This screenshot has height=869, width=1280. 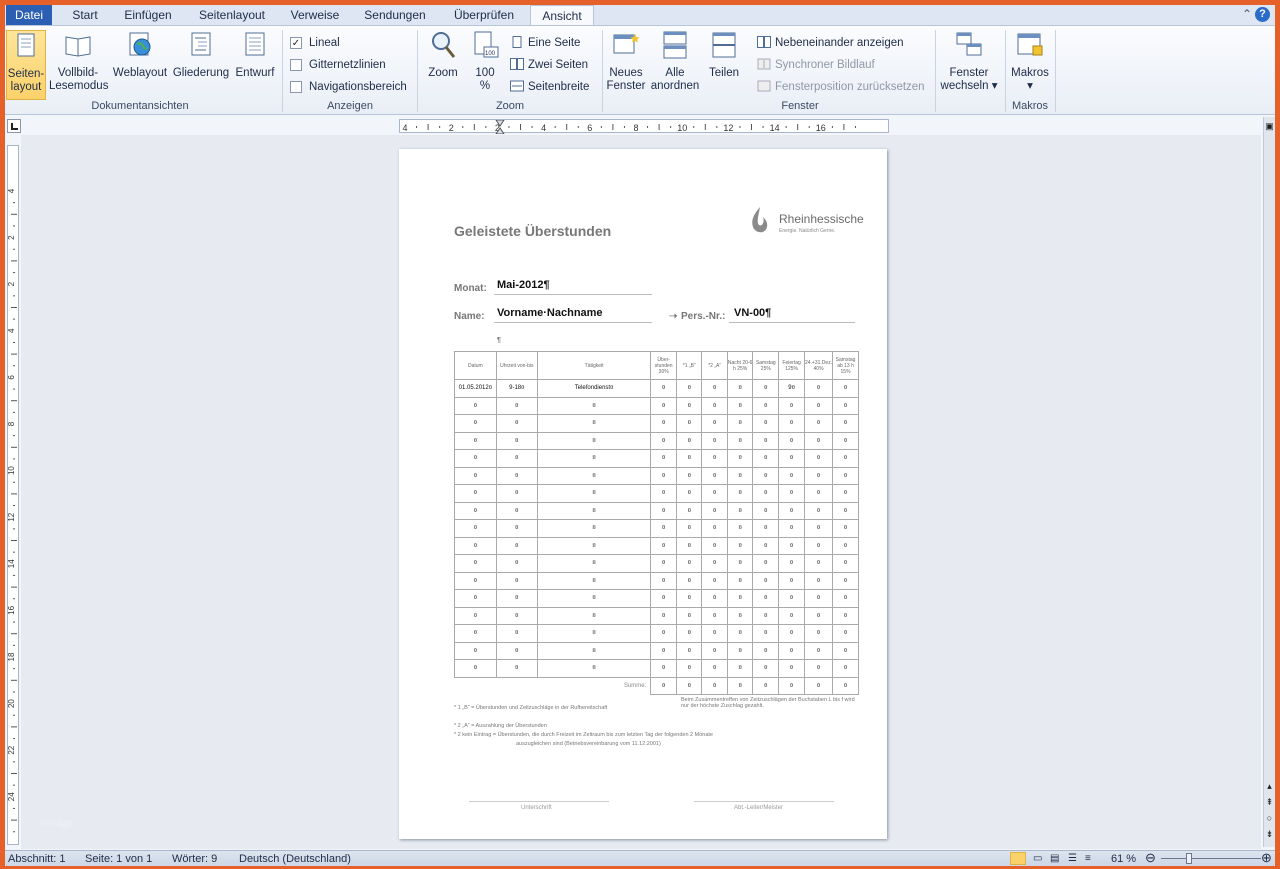 I want to click on scroll-up-icon: ▴, so click(x=1269, y=786).